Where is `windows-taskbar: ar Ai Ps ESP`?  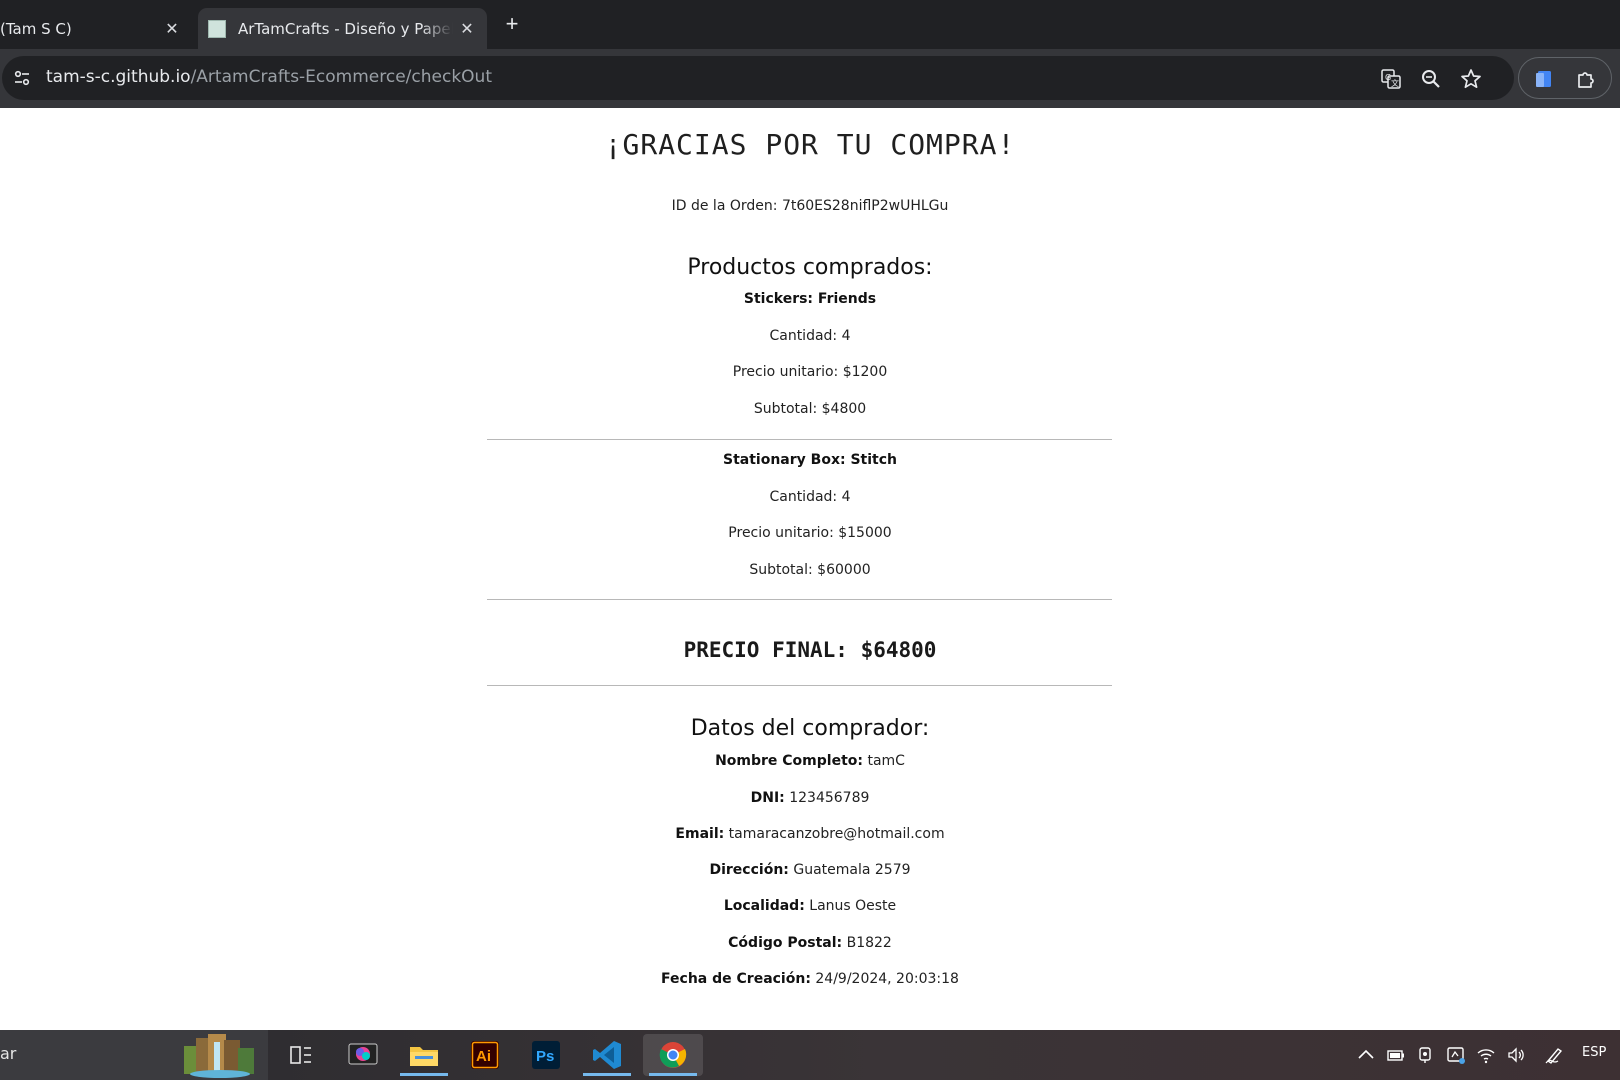
windows-taskbar: ar Ai Ps ESP is located at coordinates (810, 1055).